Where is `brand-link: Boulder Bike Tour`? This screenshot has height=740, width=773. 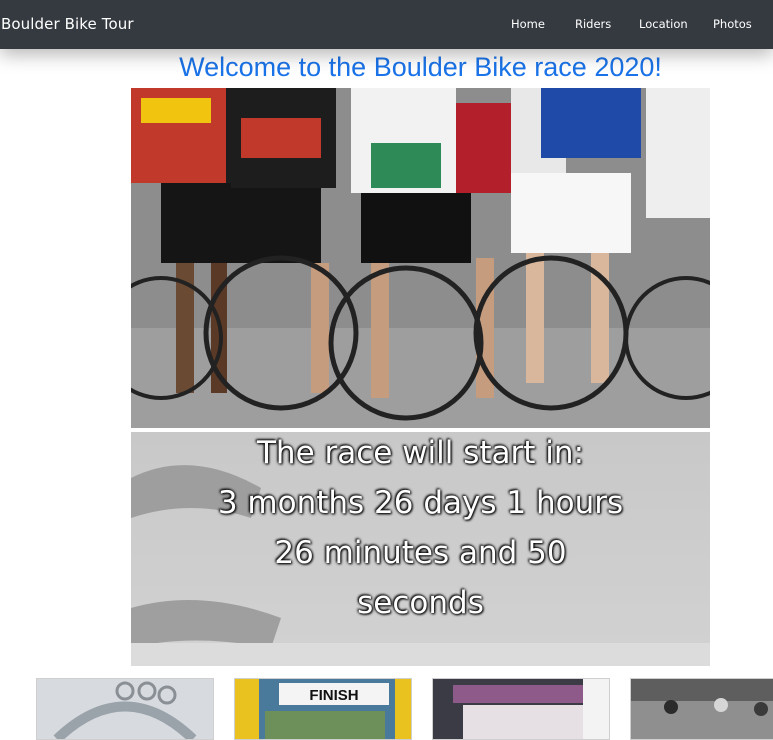
brand-link: Boulder Bike Tour is located at coordinates (67, 24).